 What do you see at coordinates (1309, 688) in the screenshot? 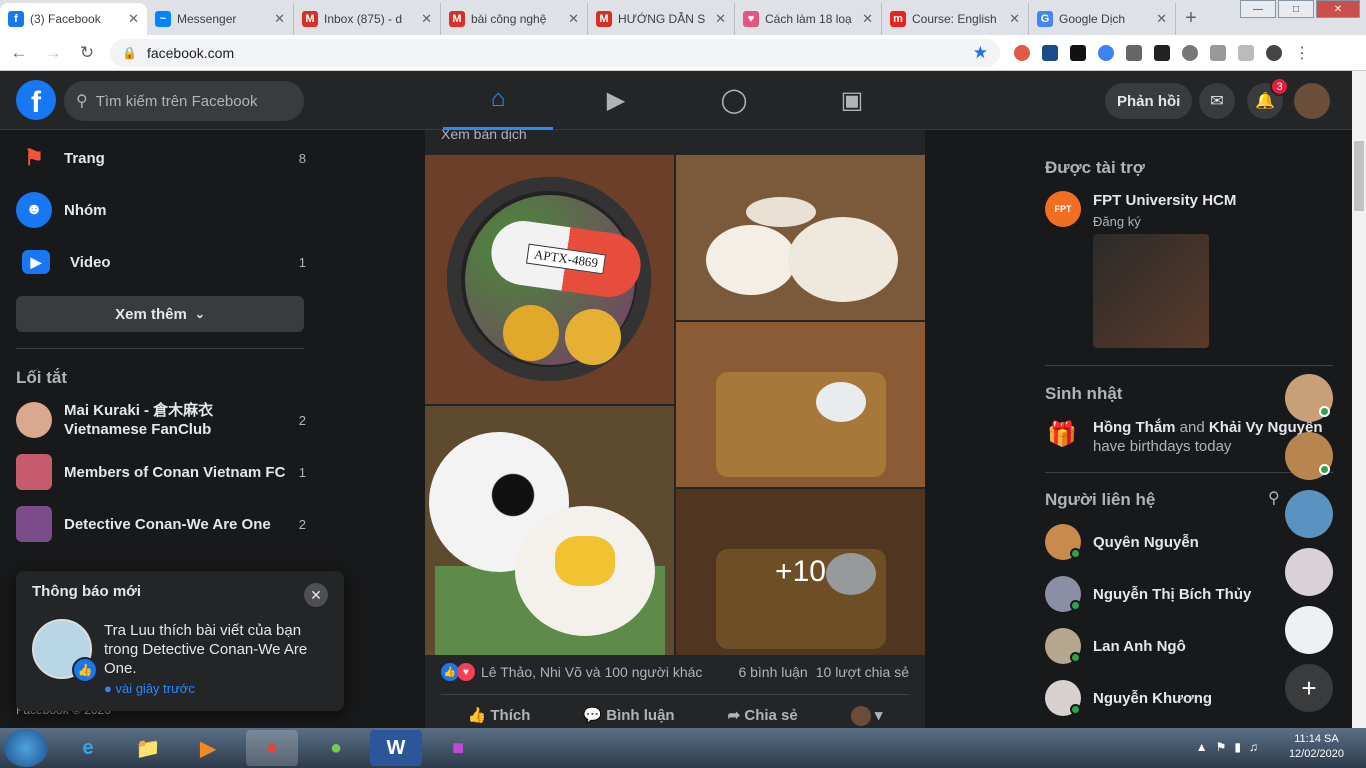
I see `new-message-icon: +` at bounding box center [1309, 688].